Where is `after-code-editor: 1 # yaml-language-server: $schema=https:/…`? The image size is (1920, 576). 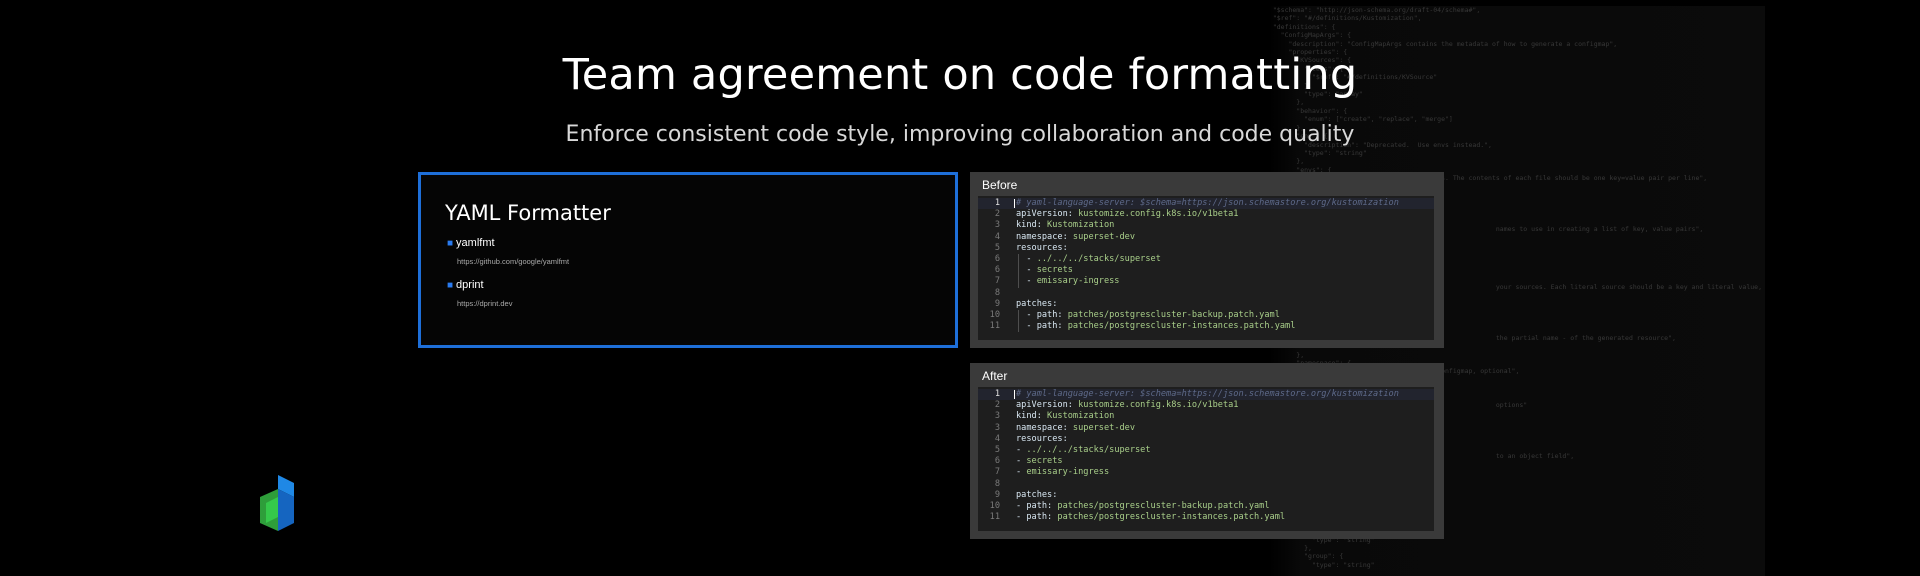 after-code-editor: 1 # yaml-language-server: $schema=https:/… is located at coordinates (1206, 459).